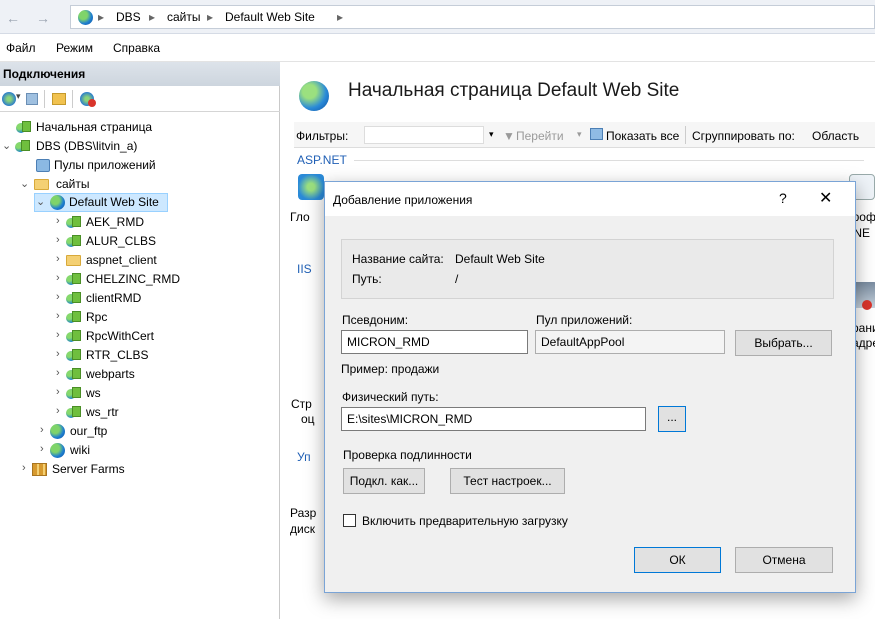  I want to click on tree-item-rpcwithcert: › RpcWithCert, so click(152, 336).